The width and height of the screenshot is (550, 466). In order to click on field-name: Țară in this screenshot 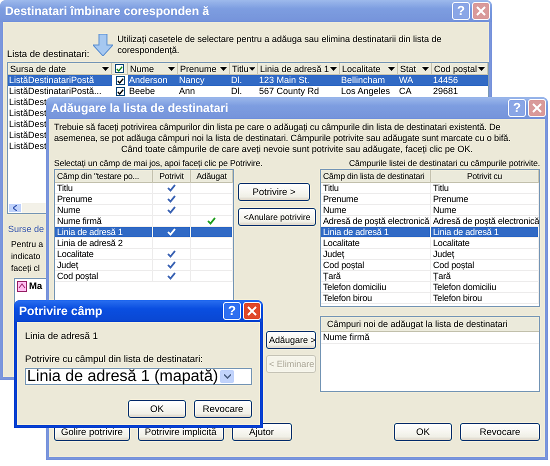, I will do `click(332, 276)`.